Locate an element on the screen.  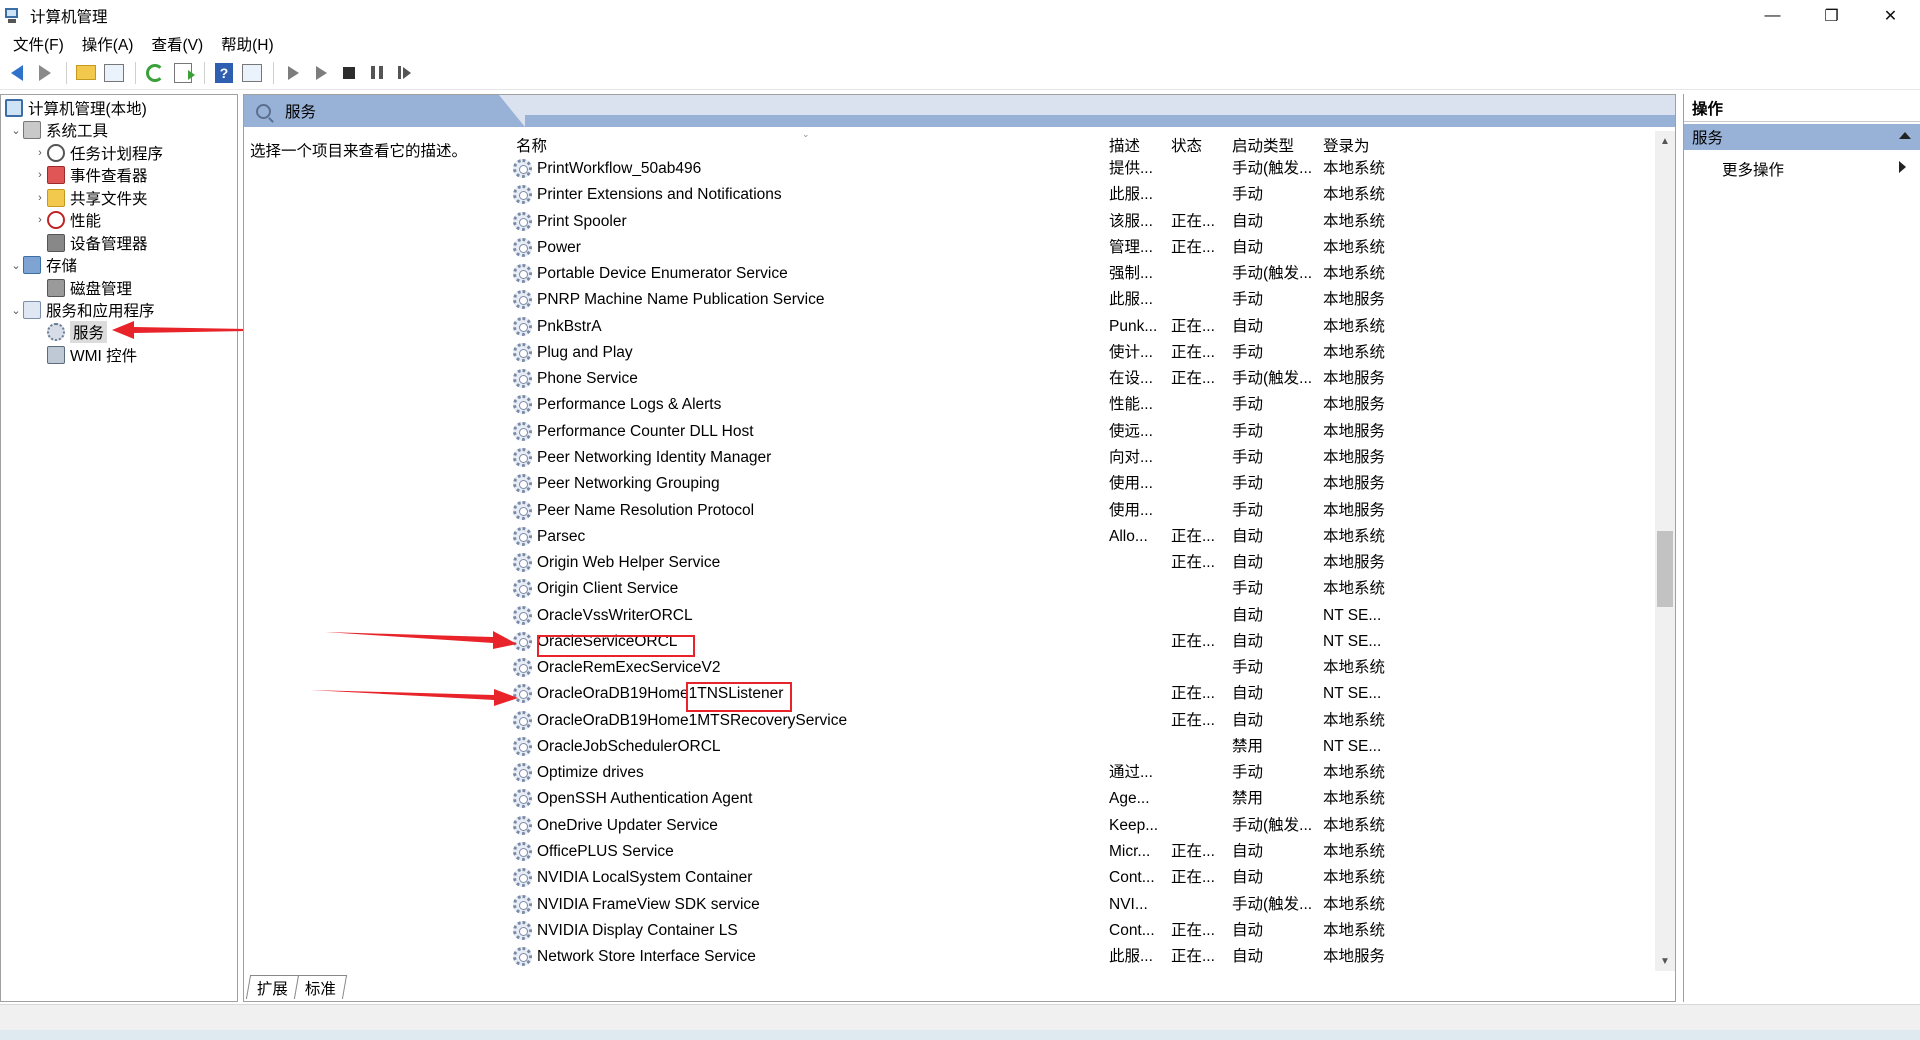
collapse-caret-icon is located at coordinates (1905, 135).